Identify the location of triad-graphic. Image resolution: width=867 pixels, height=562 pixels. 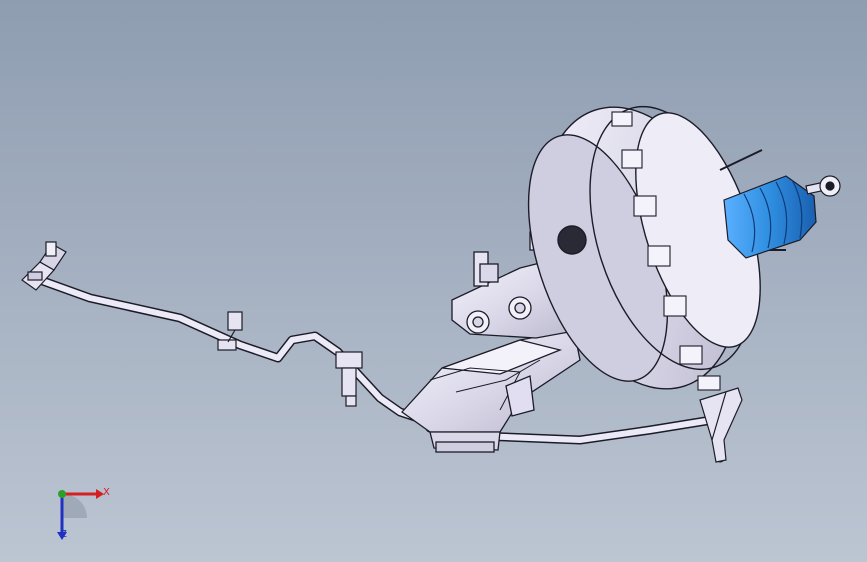
(80, 514).